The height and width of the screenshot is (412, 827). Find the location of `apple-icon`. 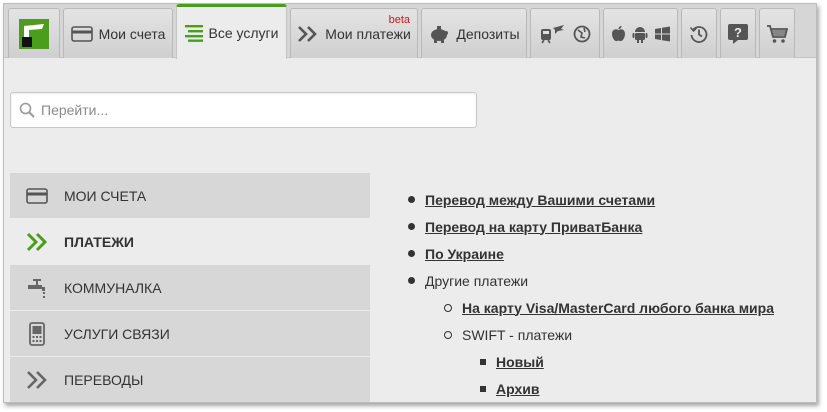

apple-icon is located at coordinates (618, 33).